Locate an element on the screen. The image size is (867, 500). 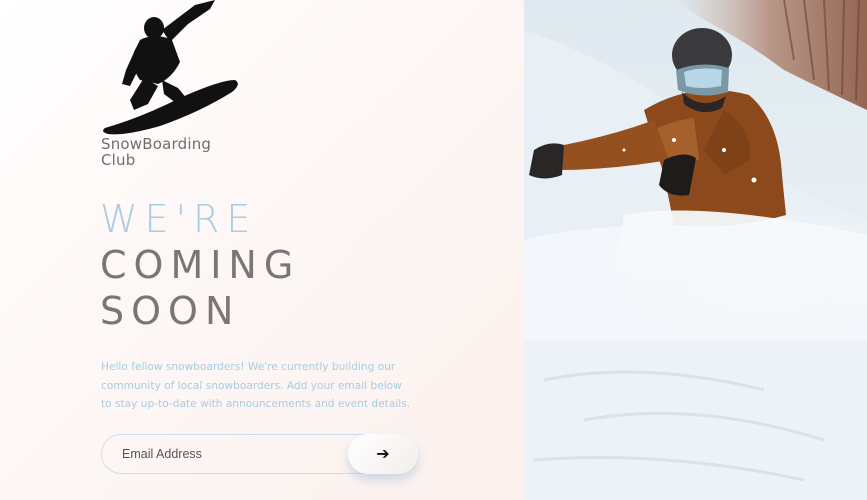
headline-line2: COMING is located at coordinates (200, 265).